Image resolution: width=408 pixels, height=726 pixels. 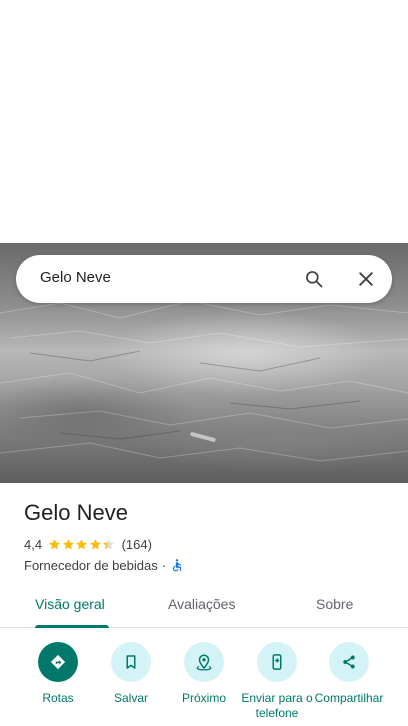 I want to click on search-input: Gelo Neve, so click(x=75, y=277).